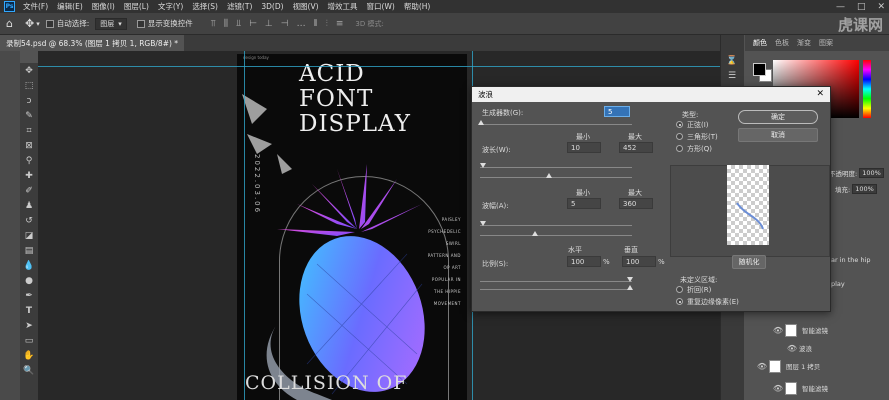 The image size is (889, 400). Describe the element at coordinates (29, 220) in the screenshot. I see `history-brush-icon: ↺` at that location.